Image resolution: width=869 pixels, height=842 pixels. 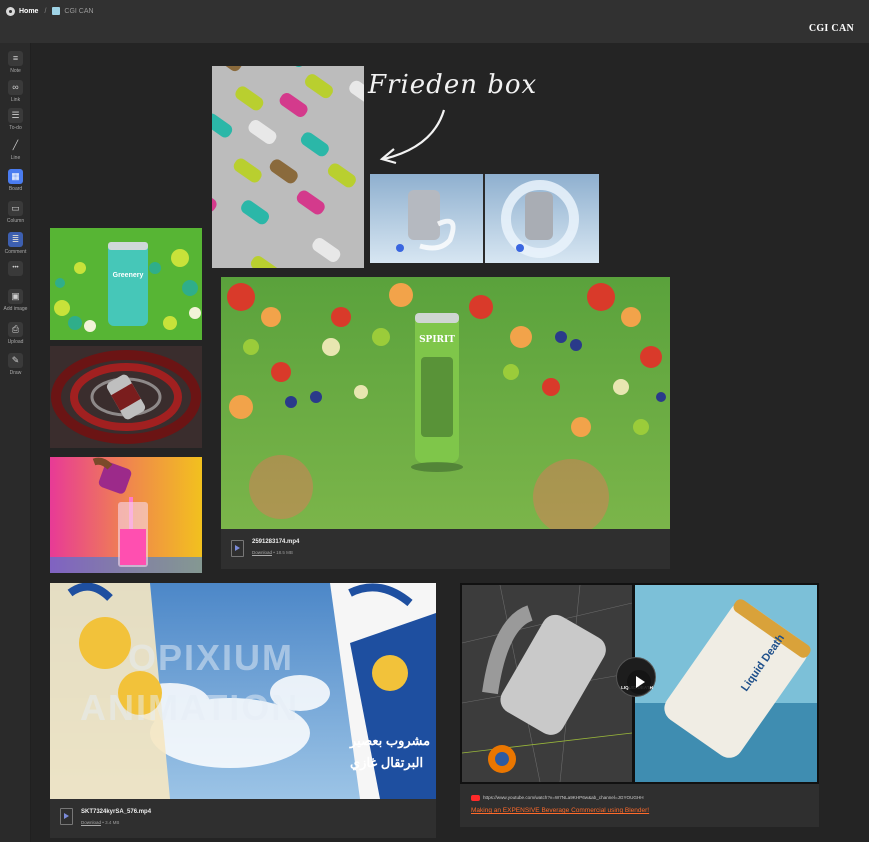 What do you see at coordinates (15, 373) in the screenshot?
I see `tool-label: Draw` at bounding box center [15, 373].